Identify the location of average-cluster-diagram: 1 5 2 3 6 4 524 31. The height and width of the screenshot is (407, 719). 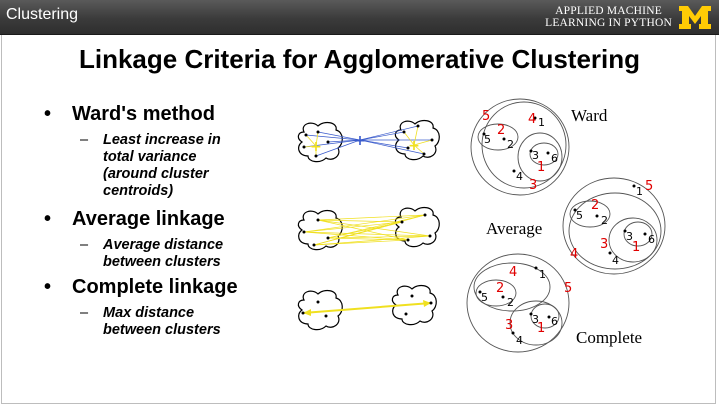
(614, 226).